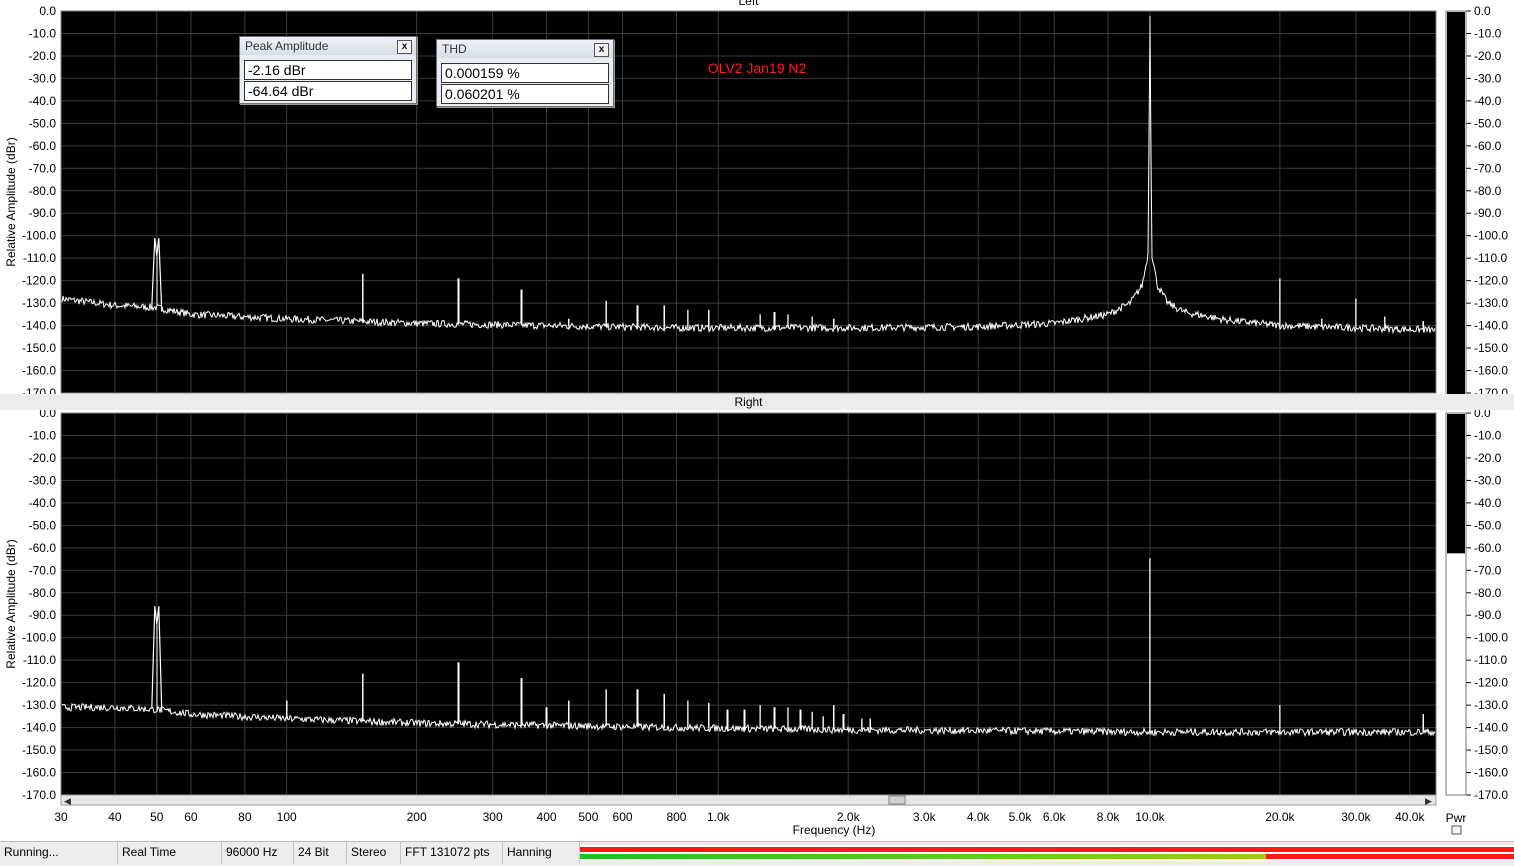 The width and height of the screenshot is (1514, 866). Describe the element at coordinates (676, 817) in the screenshot. I see `x-tick-label: 800` at that location.